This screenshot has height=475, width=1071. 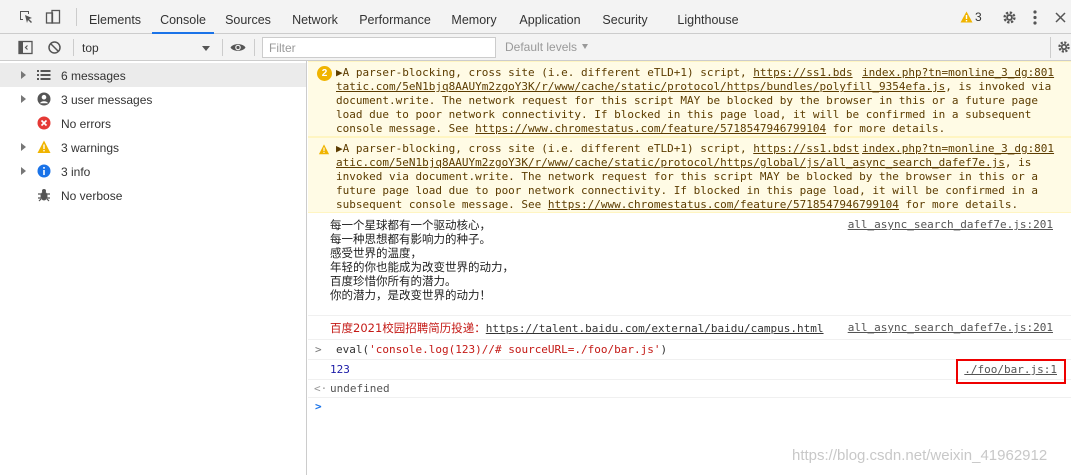 I want to click on console-toolbar: top Default levels, so click(x=535, y=47).